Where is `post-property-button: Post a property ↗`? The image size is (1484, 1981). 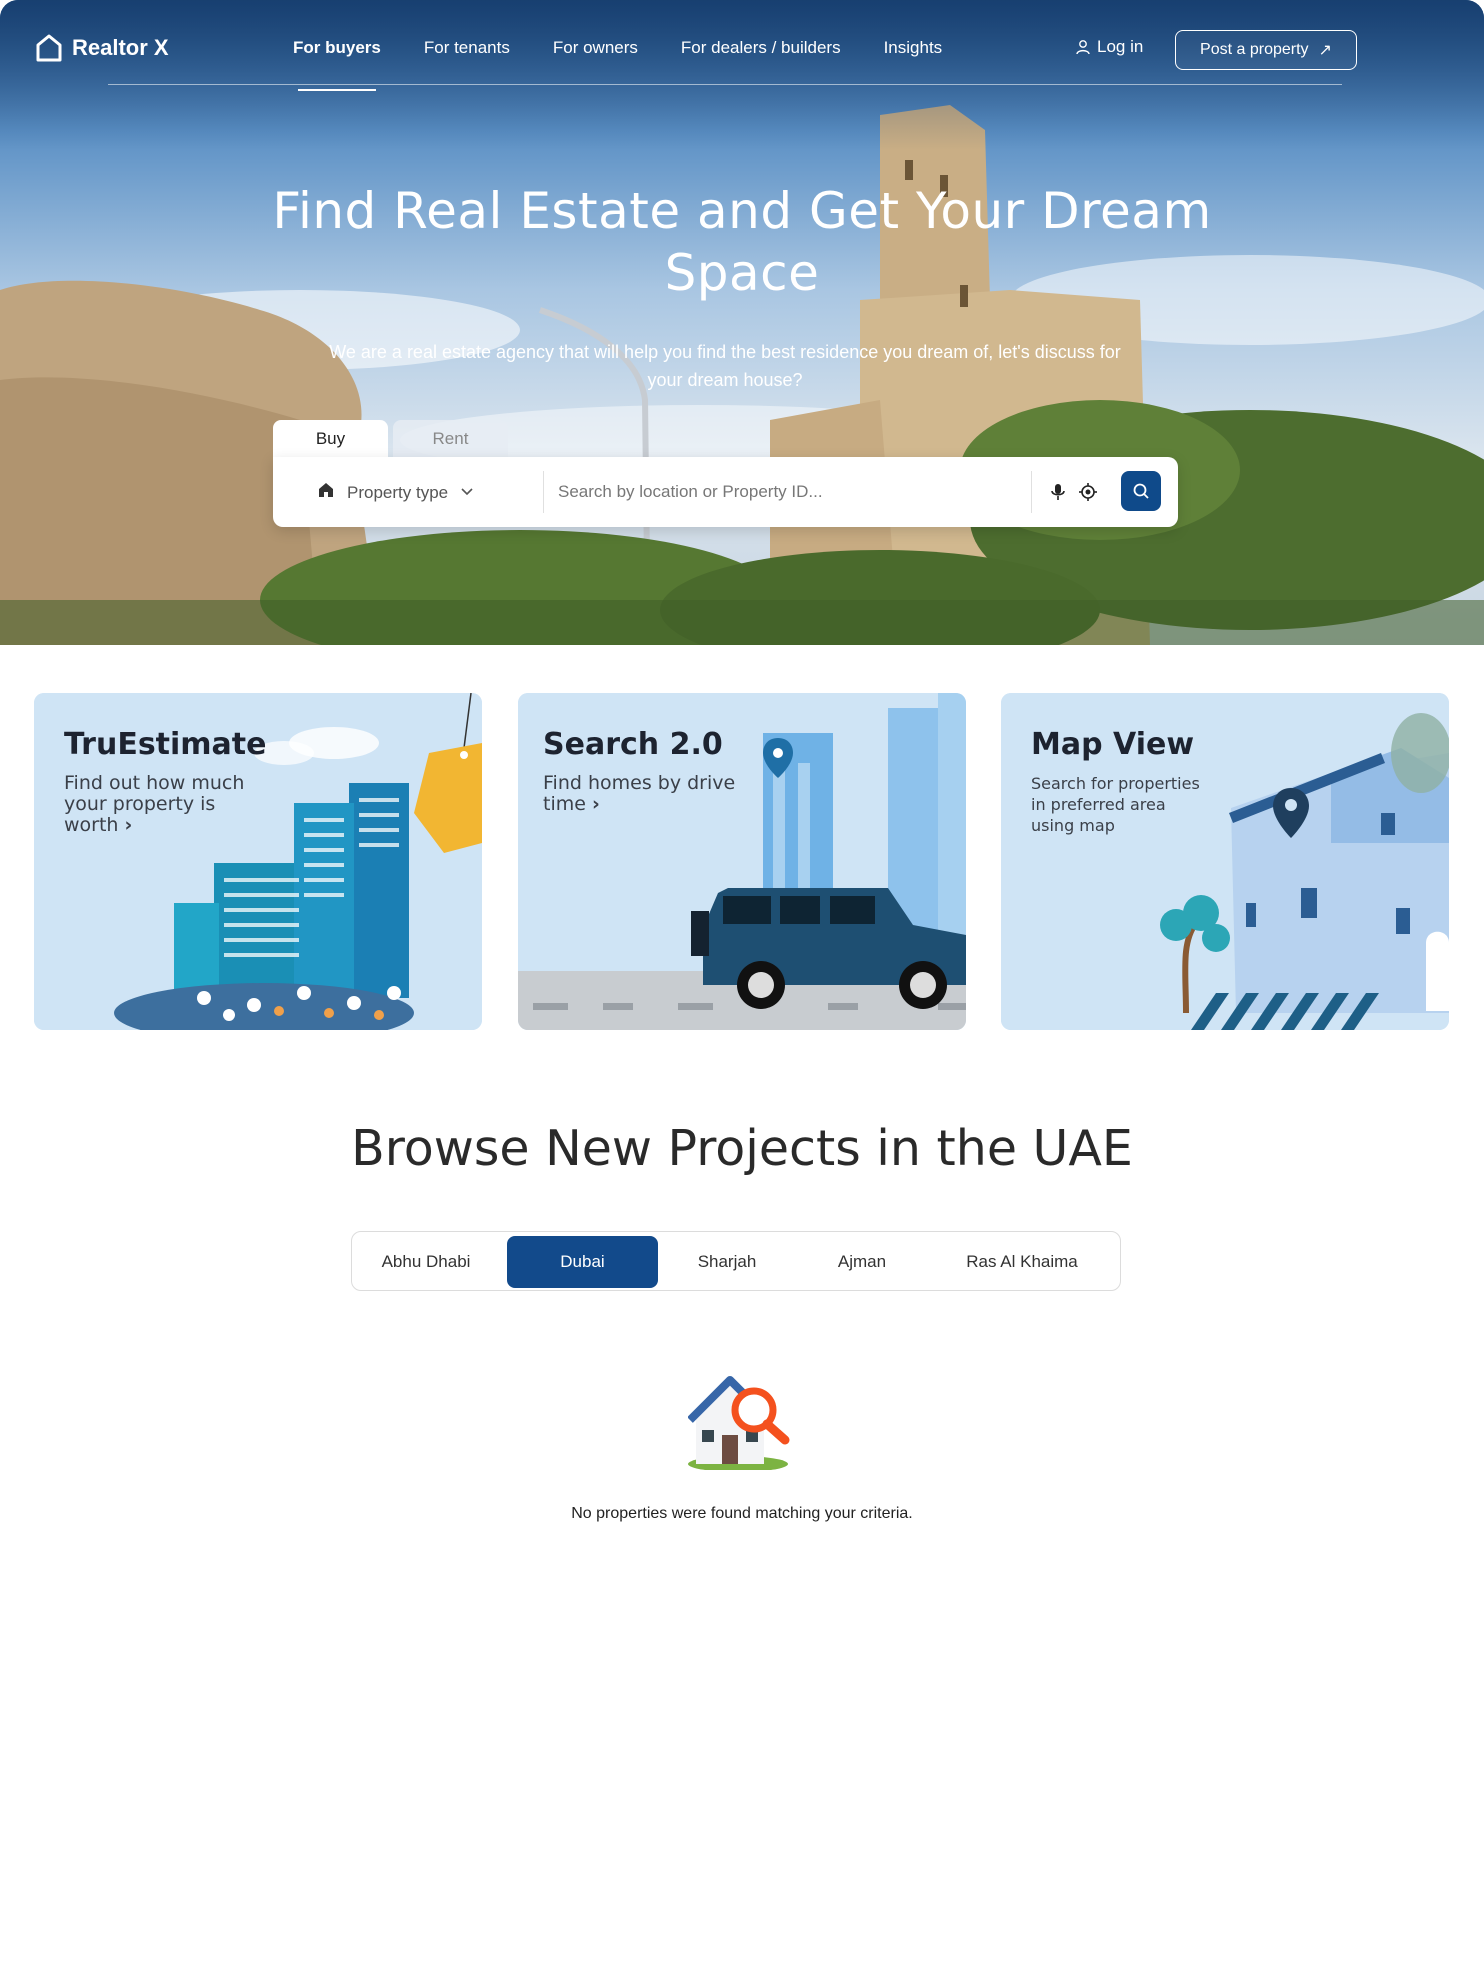
post-property-button: Post a property ↗ is located at coordinates (1266, 50).